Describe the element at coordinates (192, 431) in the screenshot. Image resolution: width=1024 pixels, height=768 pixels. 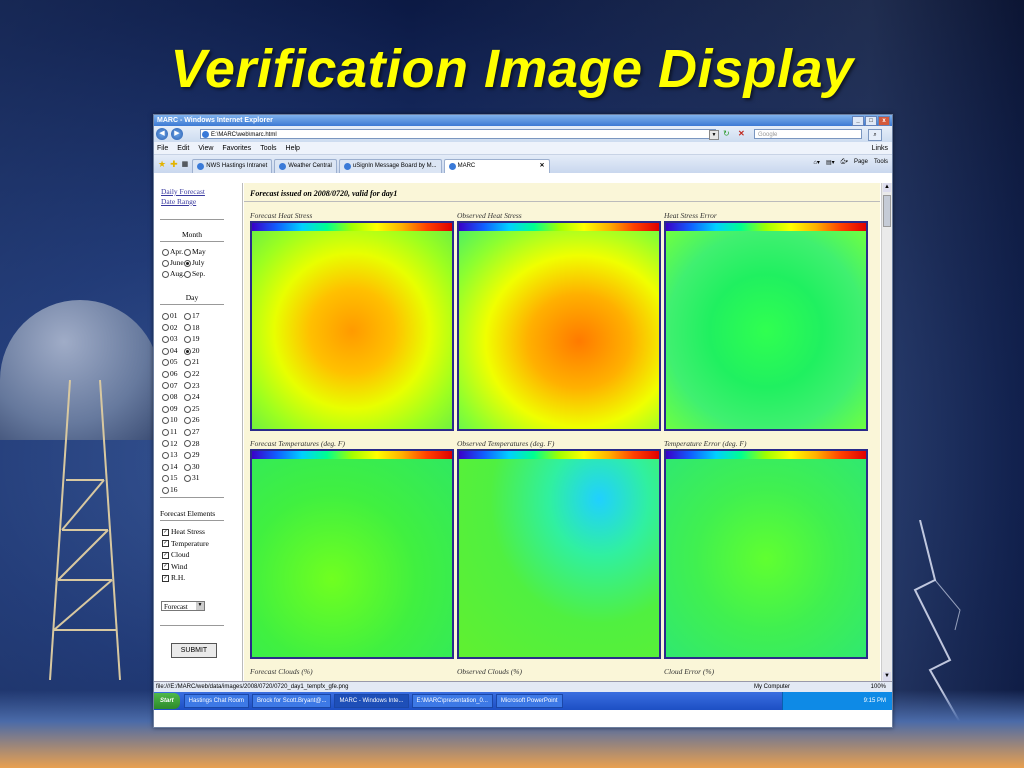
I see `day-option-27: 27` at that location.